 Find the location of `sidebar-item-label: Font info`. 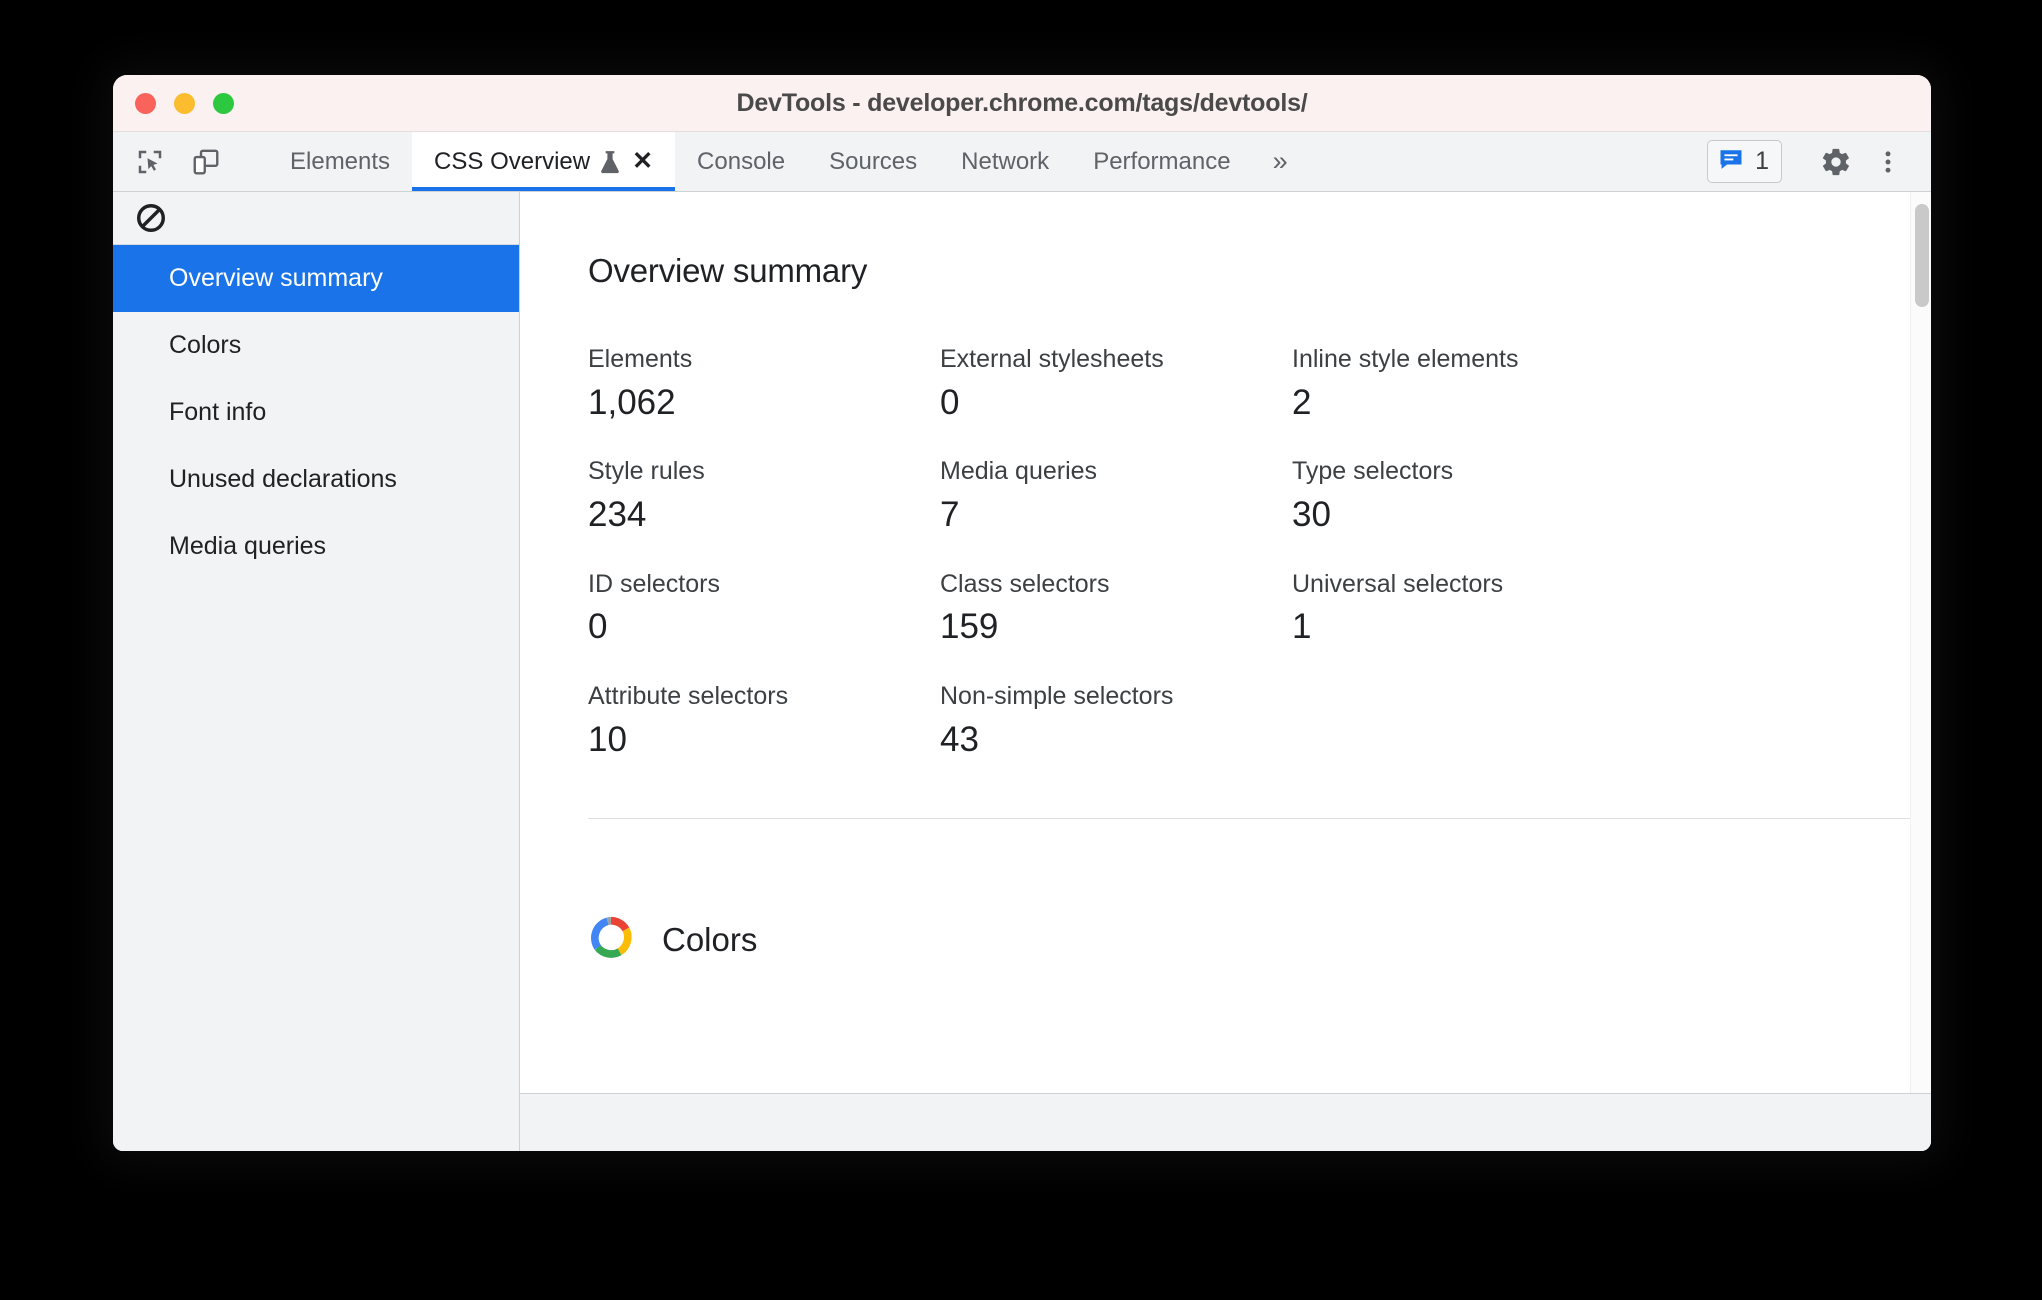

sidebar-item-label: Font info is located at coordinates (218, 412).